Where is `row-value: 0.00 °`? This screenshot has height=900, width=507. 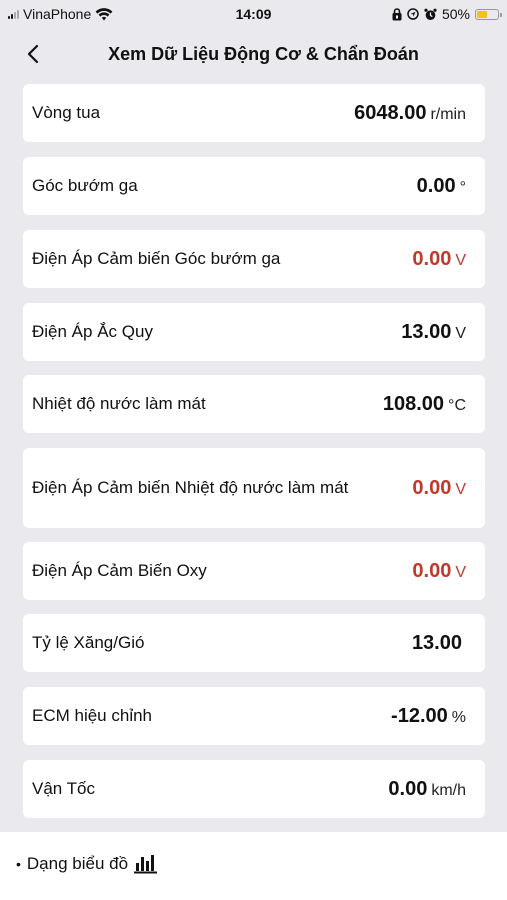 row-value: 0.00 ° is located at coordinates (441, 186).